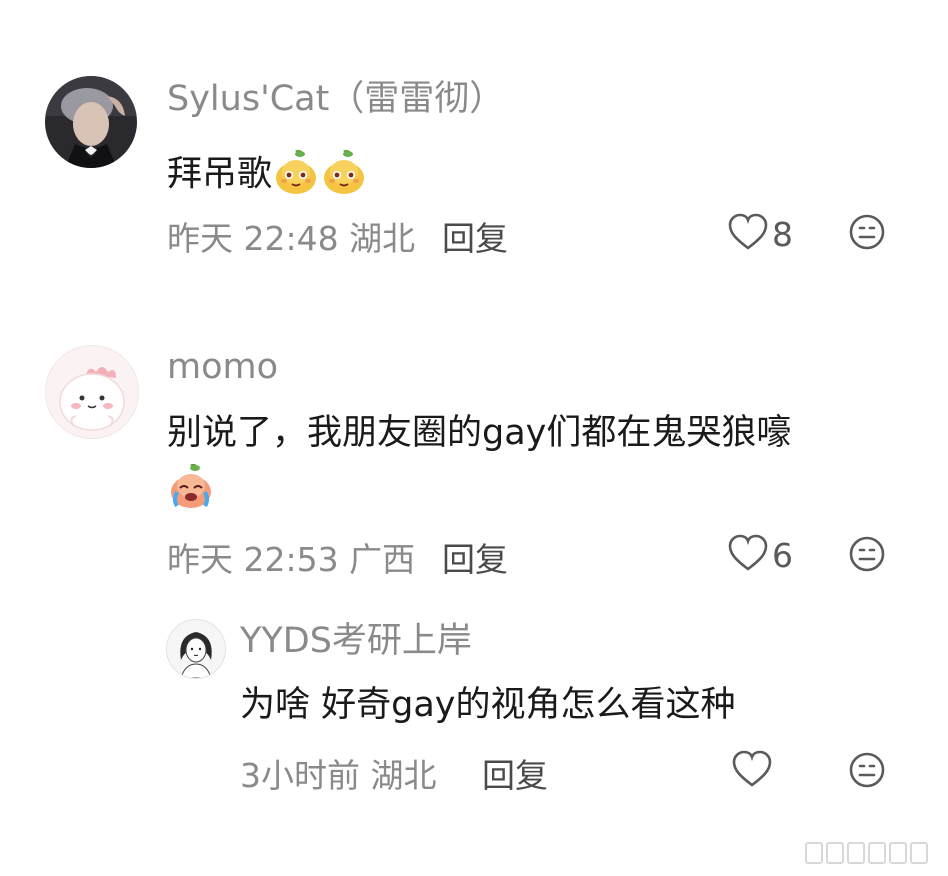  I want to click on like-button, so click(754, 771).